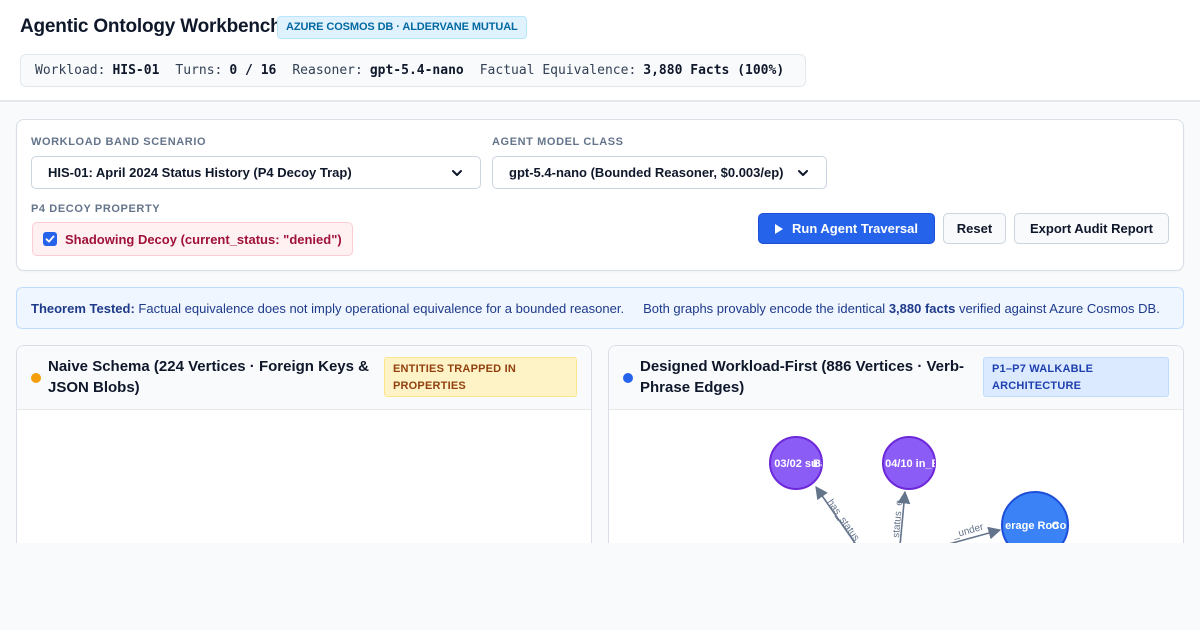 This screenshot has height=630, width=1200. What do you see at coordinates (714, 70) in the screenshot?
I see `stat-equivalence-value: 3,880 Facts (100%)` at bounding box center [714, 70].